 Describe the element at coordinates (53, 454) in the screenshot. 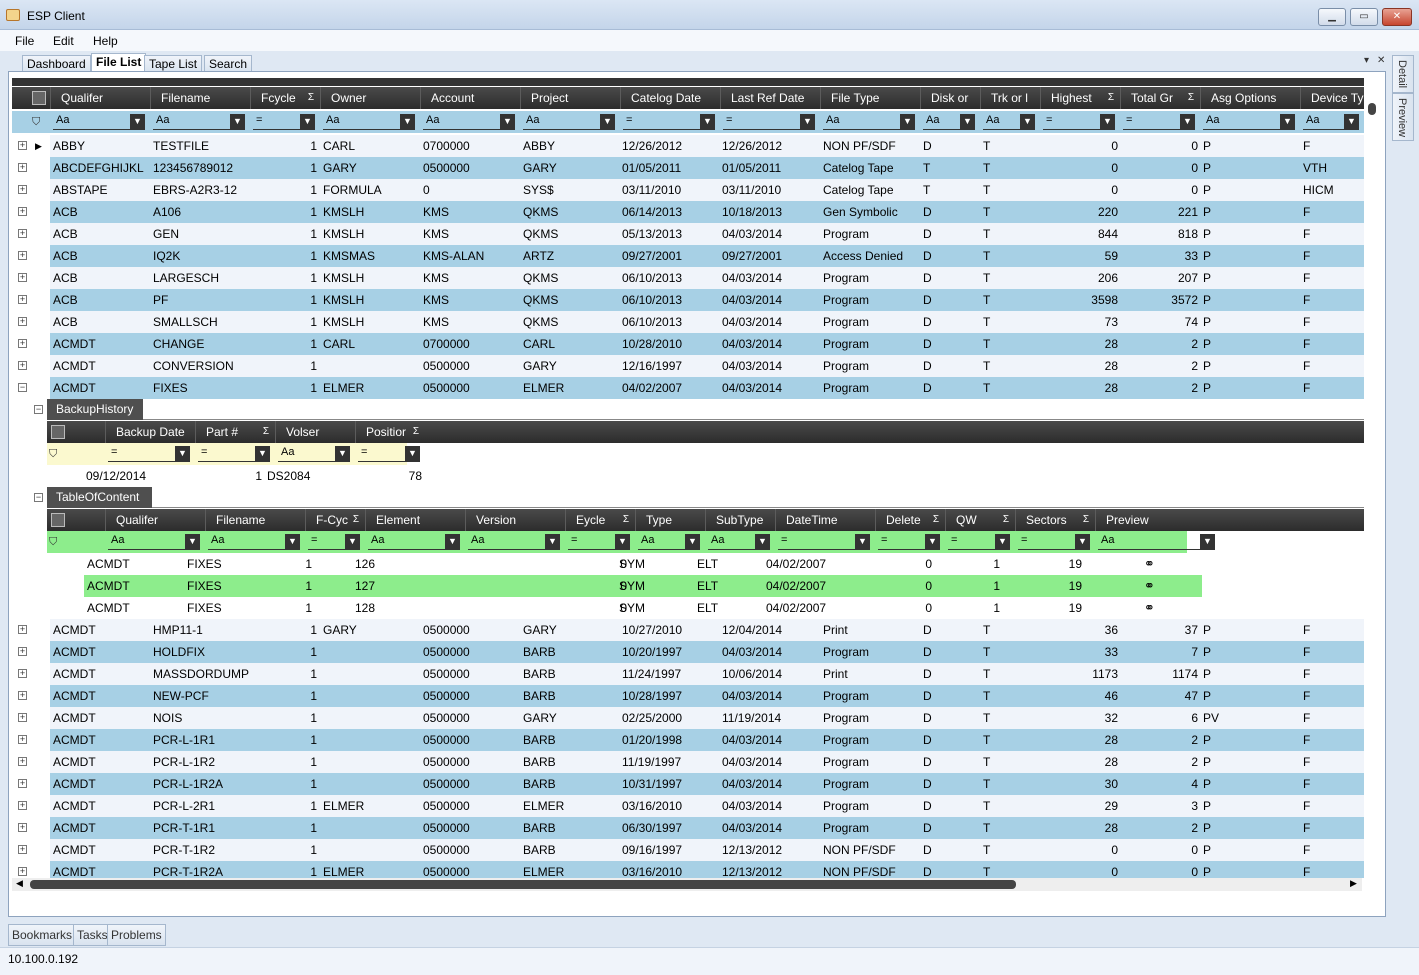

I see `funnel-icon: ⛉` at that location.